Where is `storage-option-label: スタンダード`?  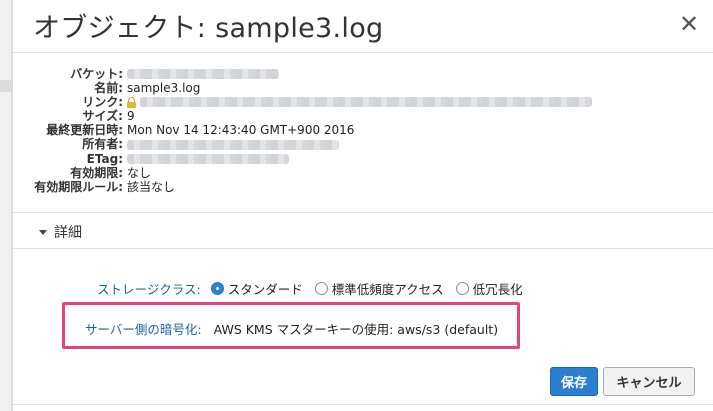 storage-option-label: スタンダード is located at coordinates (265, 289).